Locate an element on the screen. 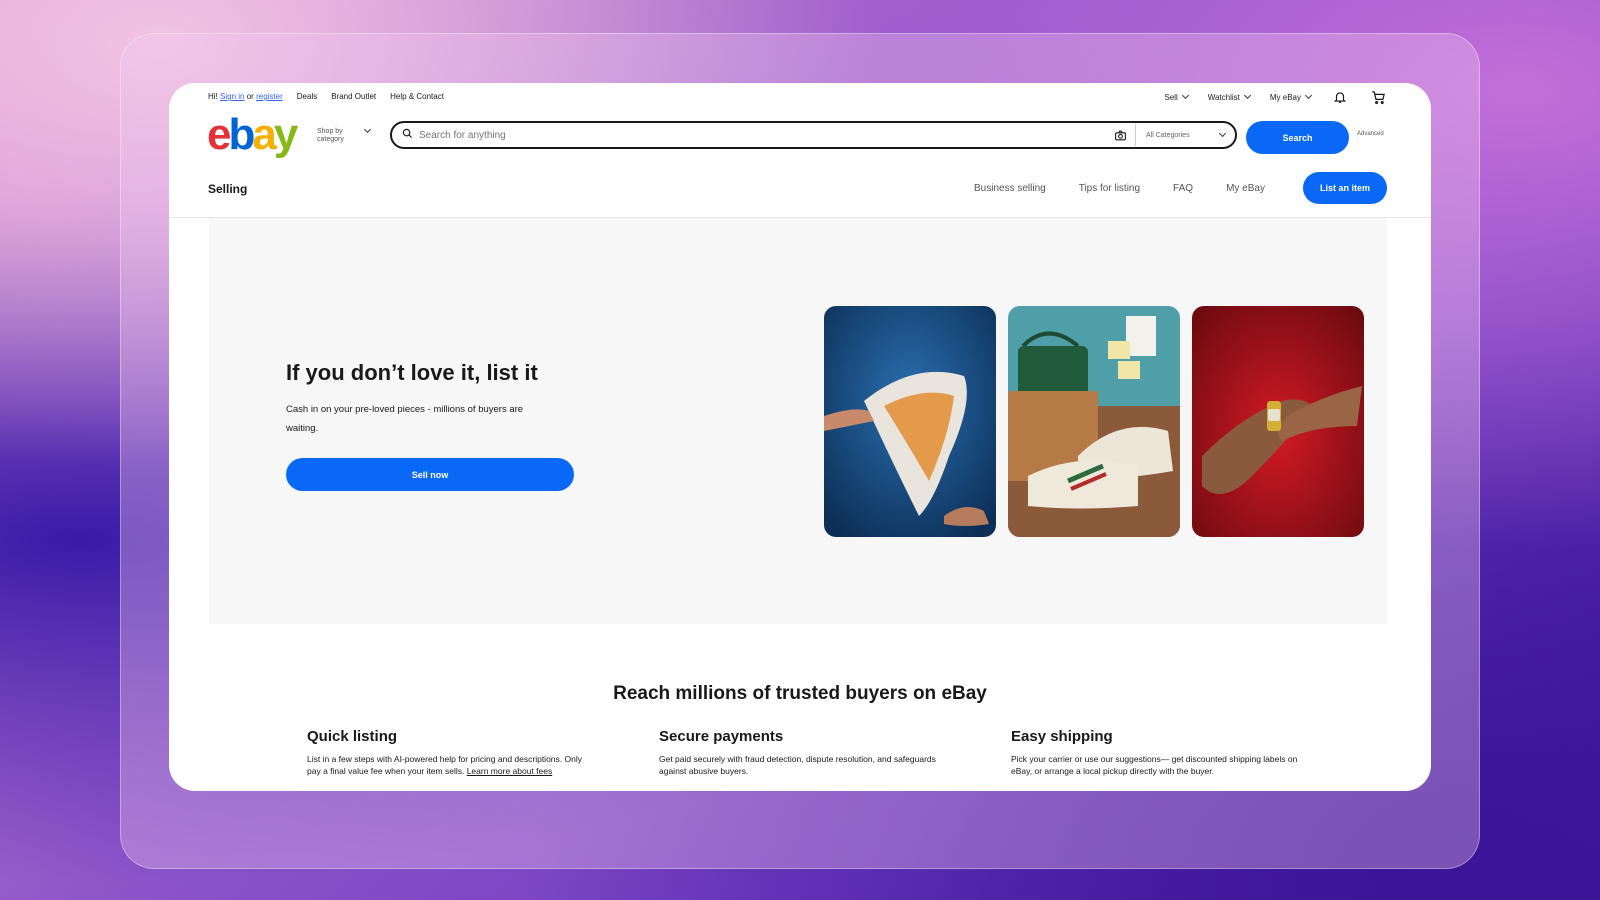 This screenshot has width=1600, height=900. logo-letter-b: b is located at coordinates (241, 134).